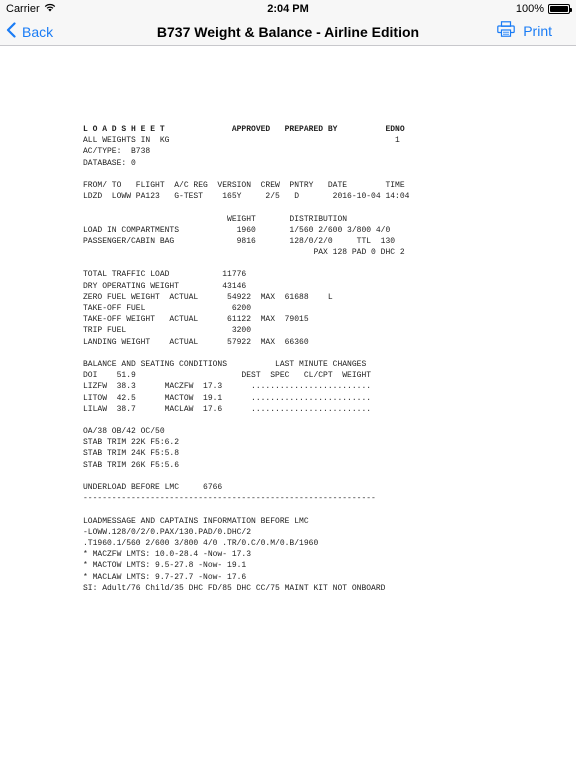  What do you see at coordinates (215, 219) in the screenshot?
I see `loadsheet-line: WEIGHT DISTRIBUTION` at bounding box center [215, 219].